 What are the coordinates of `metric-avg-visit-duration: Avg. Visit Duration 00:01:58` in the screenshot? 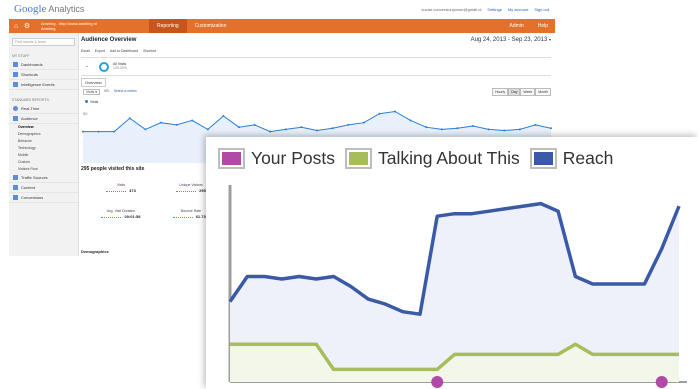 It's located at (121, 214).